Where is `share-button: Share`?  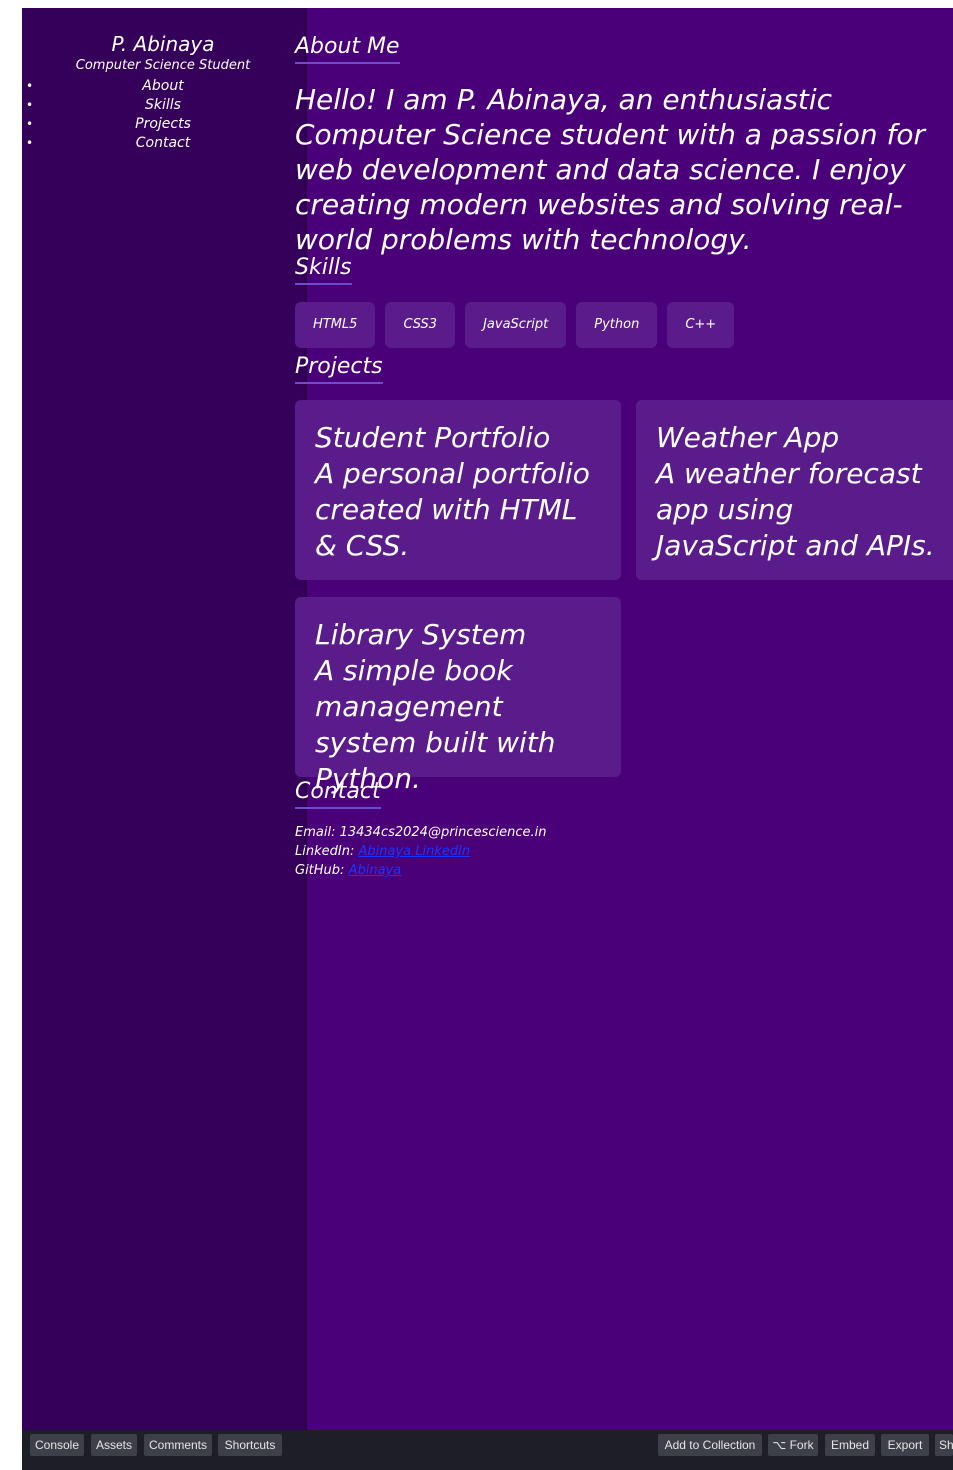 share-button: Share is located at coordinates (944, 1445).